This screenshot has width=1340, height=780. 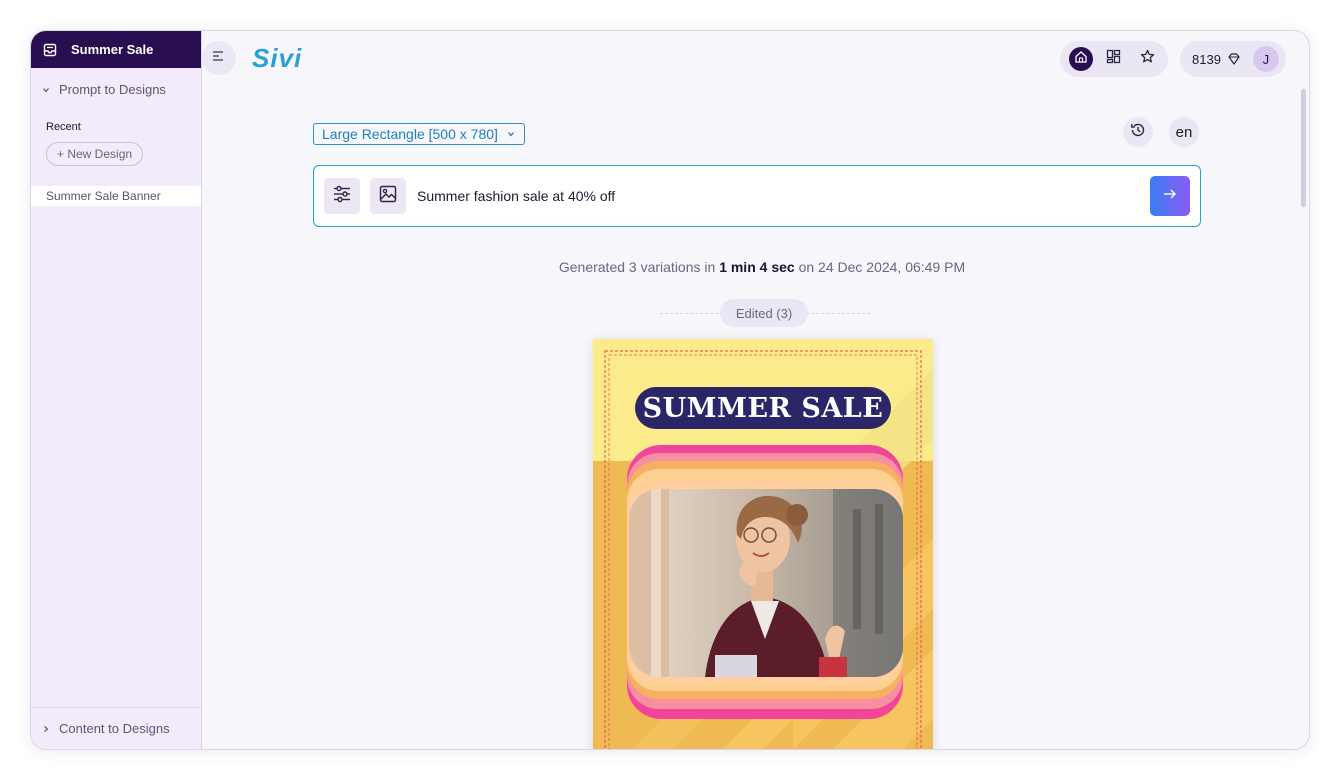 I want to click on star-icon, so click(x=1147, y=59).